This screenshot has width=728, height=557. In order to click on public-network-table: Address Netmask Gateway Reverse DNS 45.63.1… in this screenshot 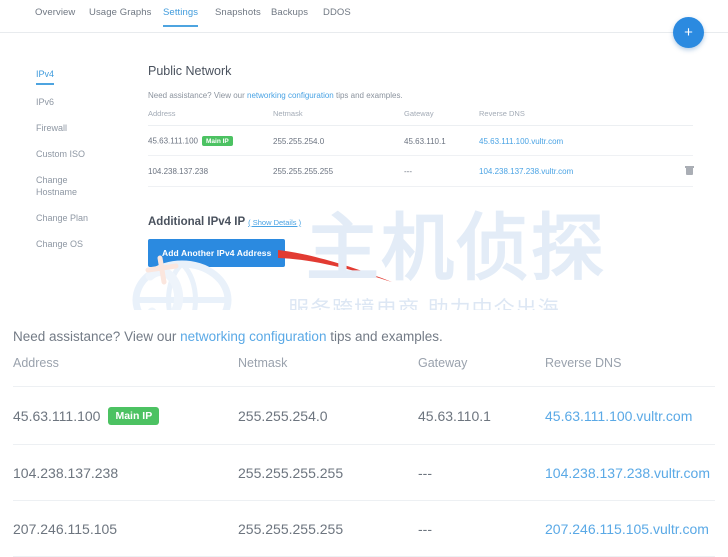, I will do `click(421, 148)`.